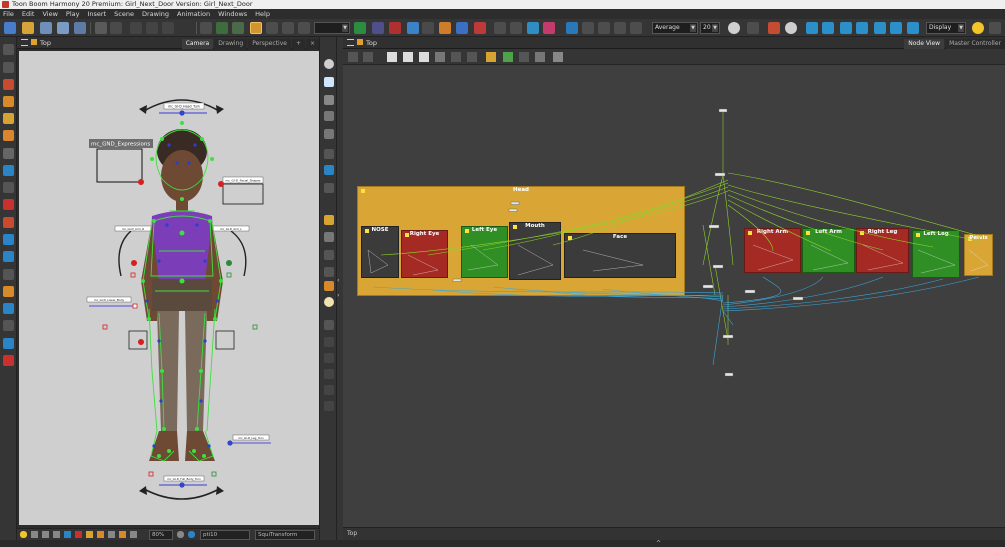  What do you see at coordinates (353, 57) in the screenshot?
I see `node-library-icon` at bounding box center [353, 57].